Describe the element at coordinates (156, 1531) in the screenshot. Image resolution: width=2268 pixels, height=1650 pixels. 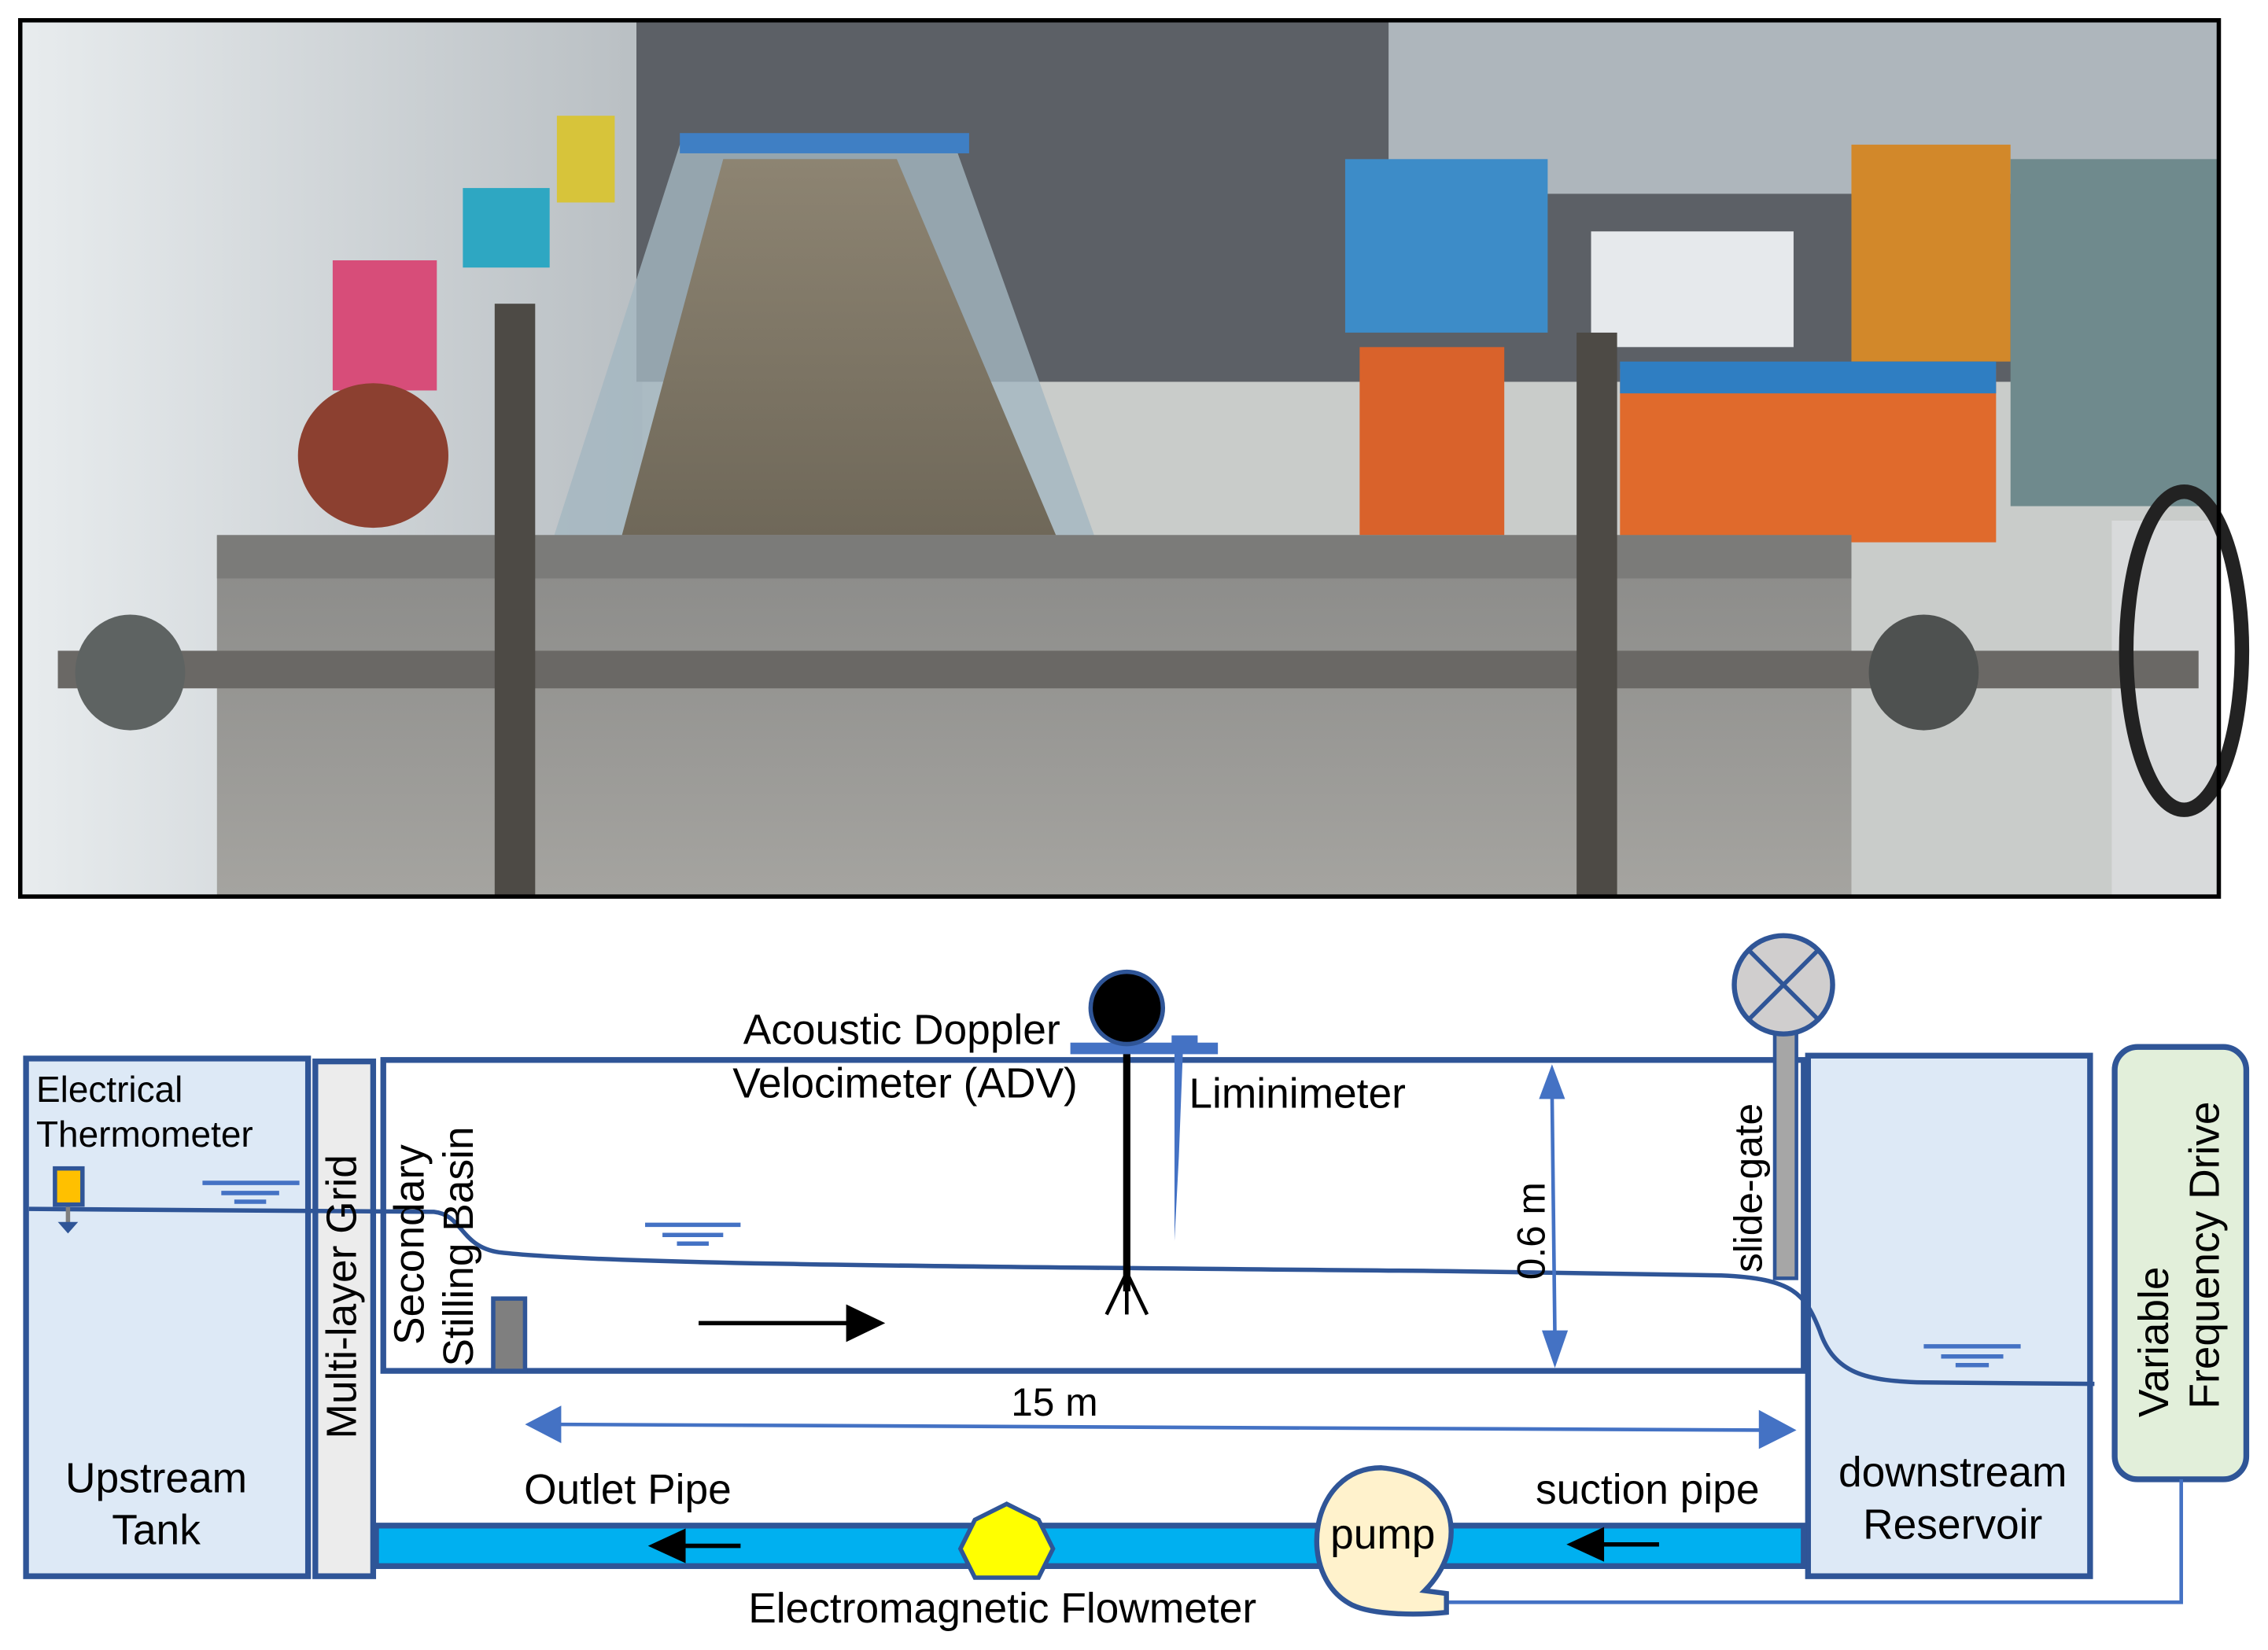
I see `upstream-tank-label: Tank` at that location.